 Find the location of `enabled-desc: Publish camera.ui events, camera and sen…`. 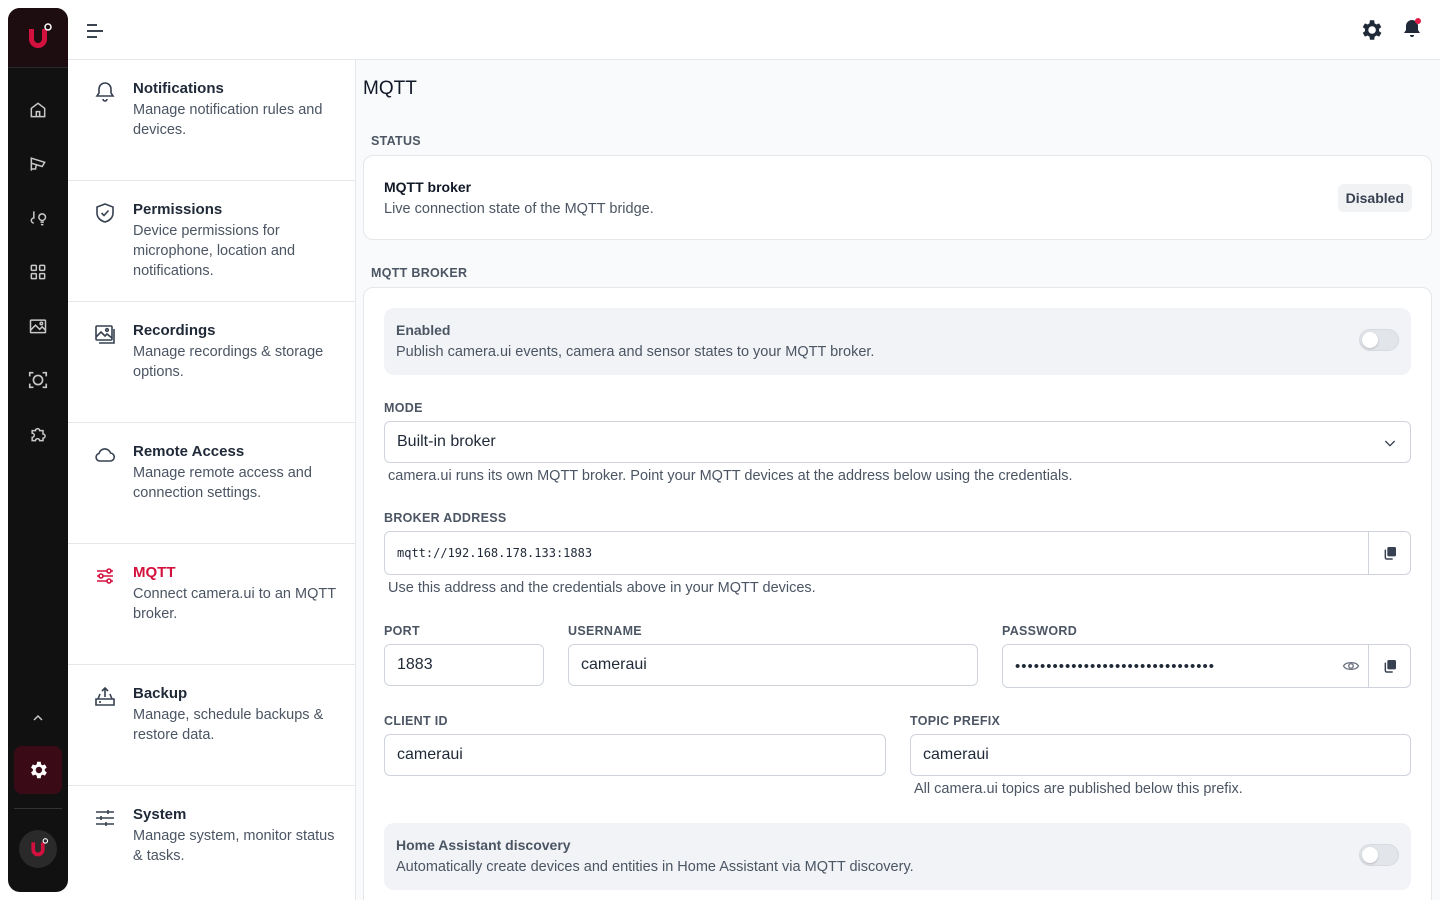

enabled-desc: Publish camera.ui events, camera and sen… is located at coordinates (635, 352).